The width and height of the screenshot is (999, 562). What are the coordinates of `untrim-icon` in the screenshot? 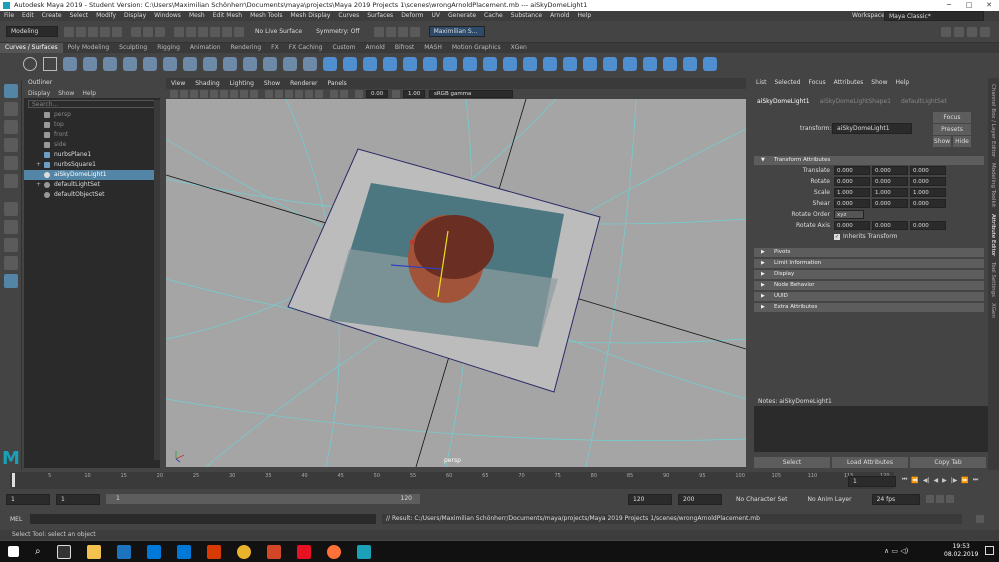 It's located at (510, 64).